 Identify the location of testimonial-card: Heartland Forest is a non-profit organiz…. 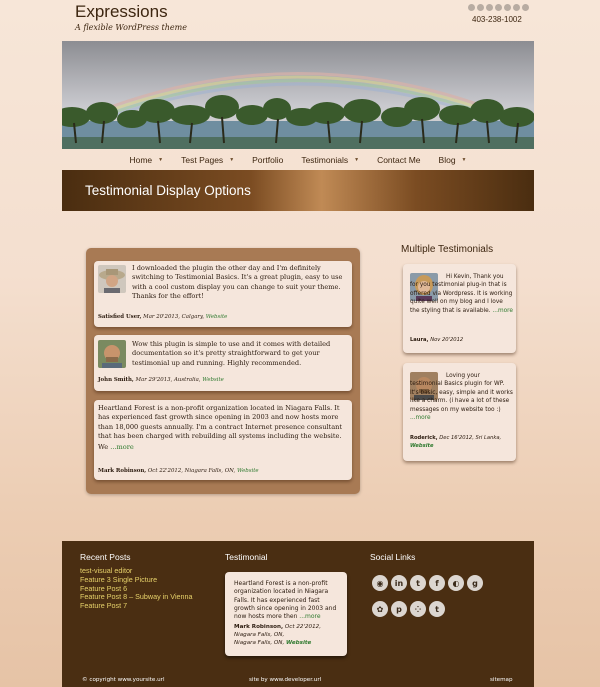
(223, 440).